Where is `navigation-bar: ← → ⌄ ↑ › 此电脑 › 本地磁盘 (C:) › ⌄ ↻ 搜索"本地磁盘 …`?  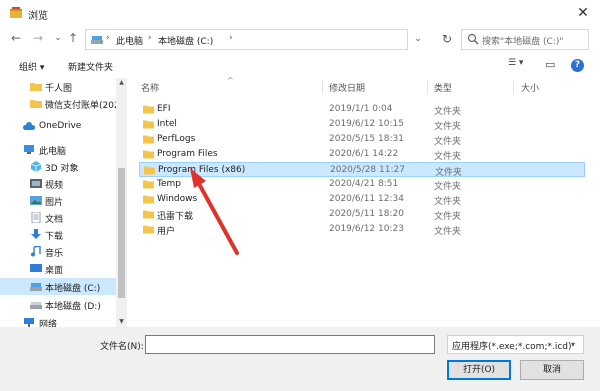 navigation-bar: ← → ⌄ ↑ › 此电脑 › 本地磁盘 (C:) › ⌄ ↻ 搜索"本地磁盘 … is located at coordinates (300, 39).